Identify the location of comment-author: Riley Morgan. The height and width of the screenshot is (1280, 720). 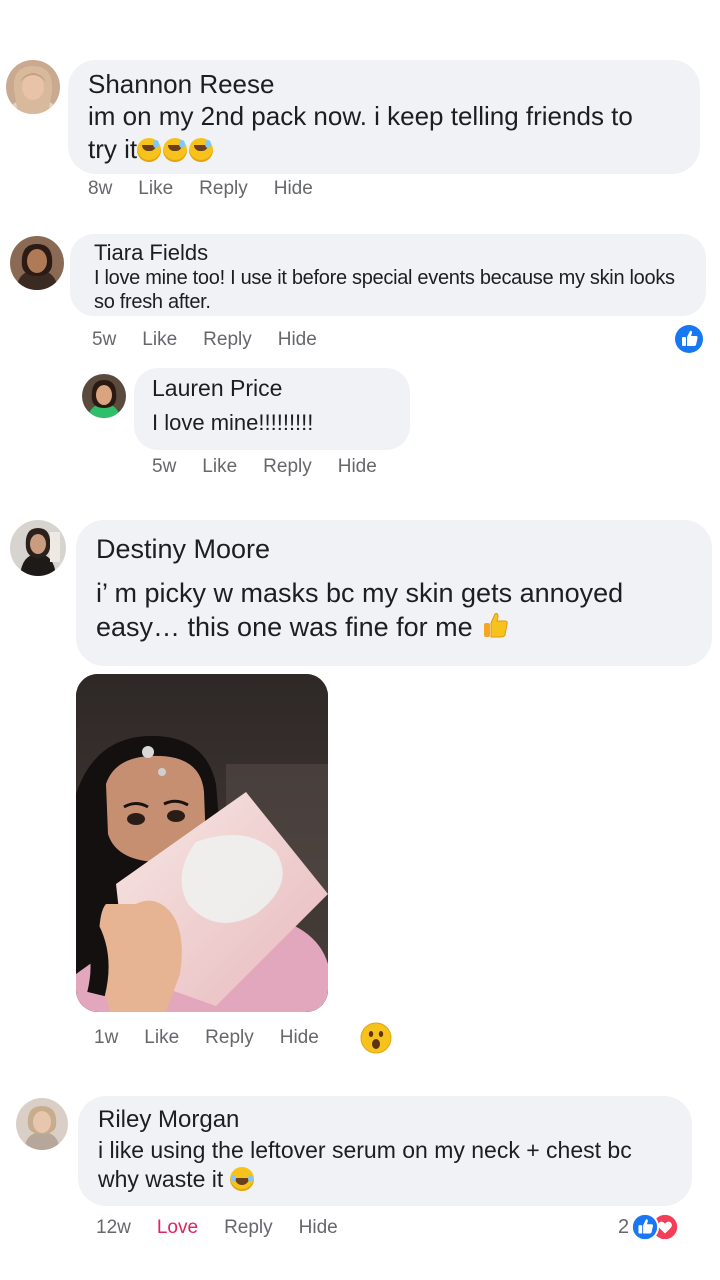
(395, 1120).